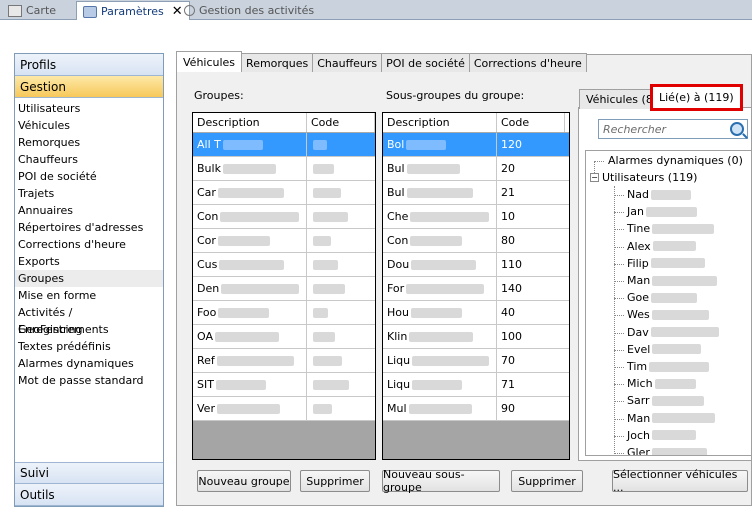 The width and height of the screenshot is (752, 519). Describe the element at coordinates (89, 278) in the screenshot. I see `nav-item: Groupes` at that location.